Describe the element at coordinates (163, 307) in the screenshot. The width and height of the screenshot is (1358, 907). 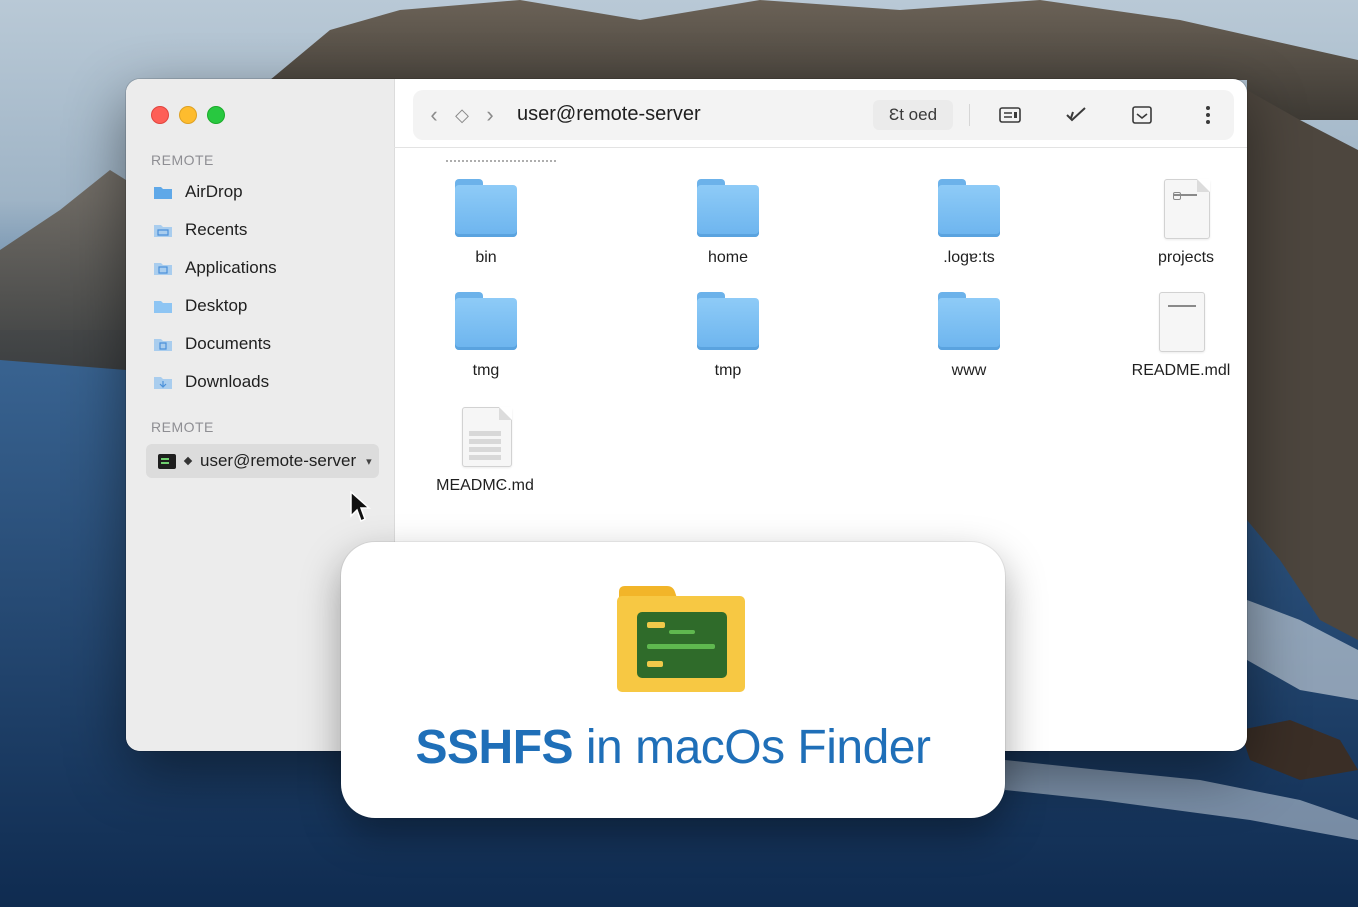
I see `desktop-folder-icon` at that location.